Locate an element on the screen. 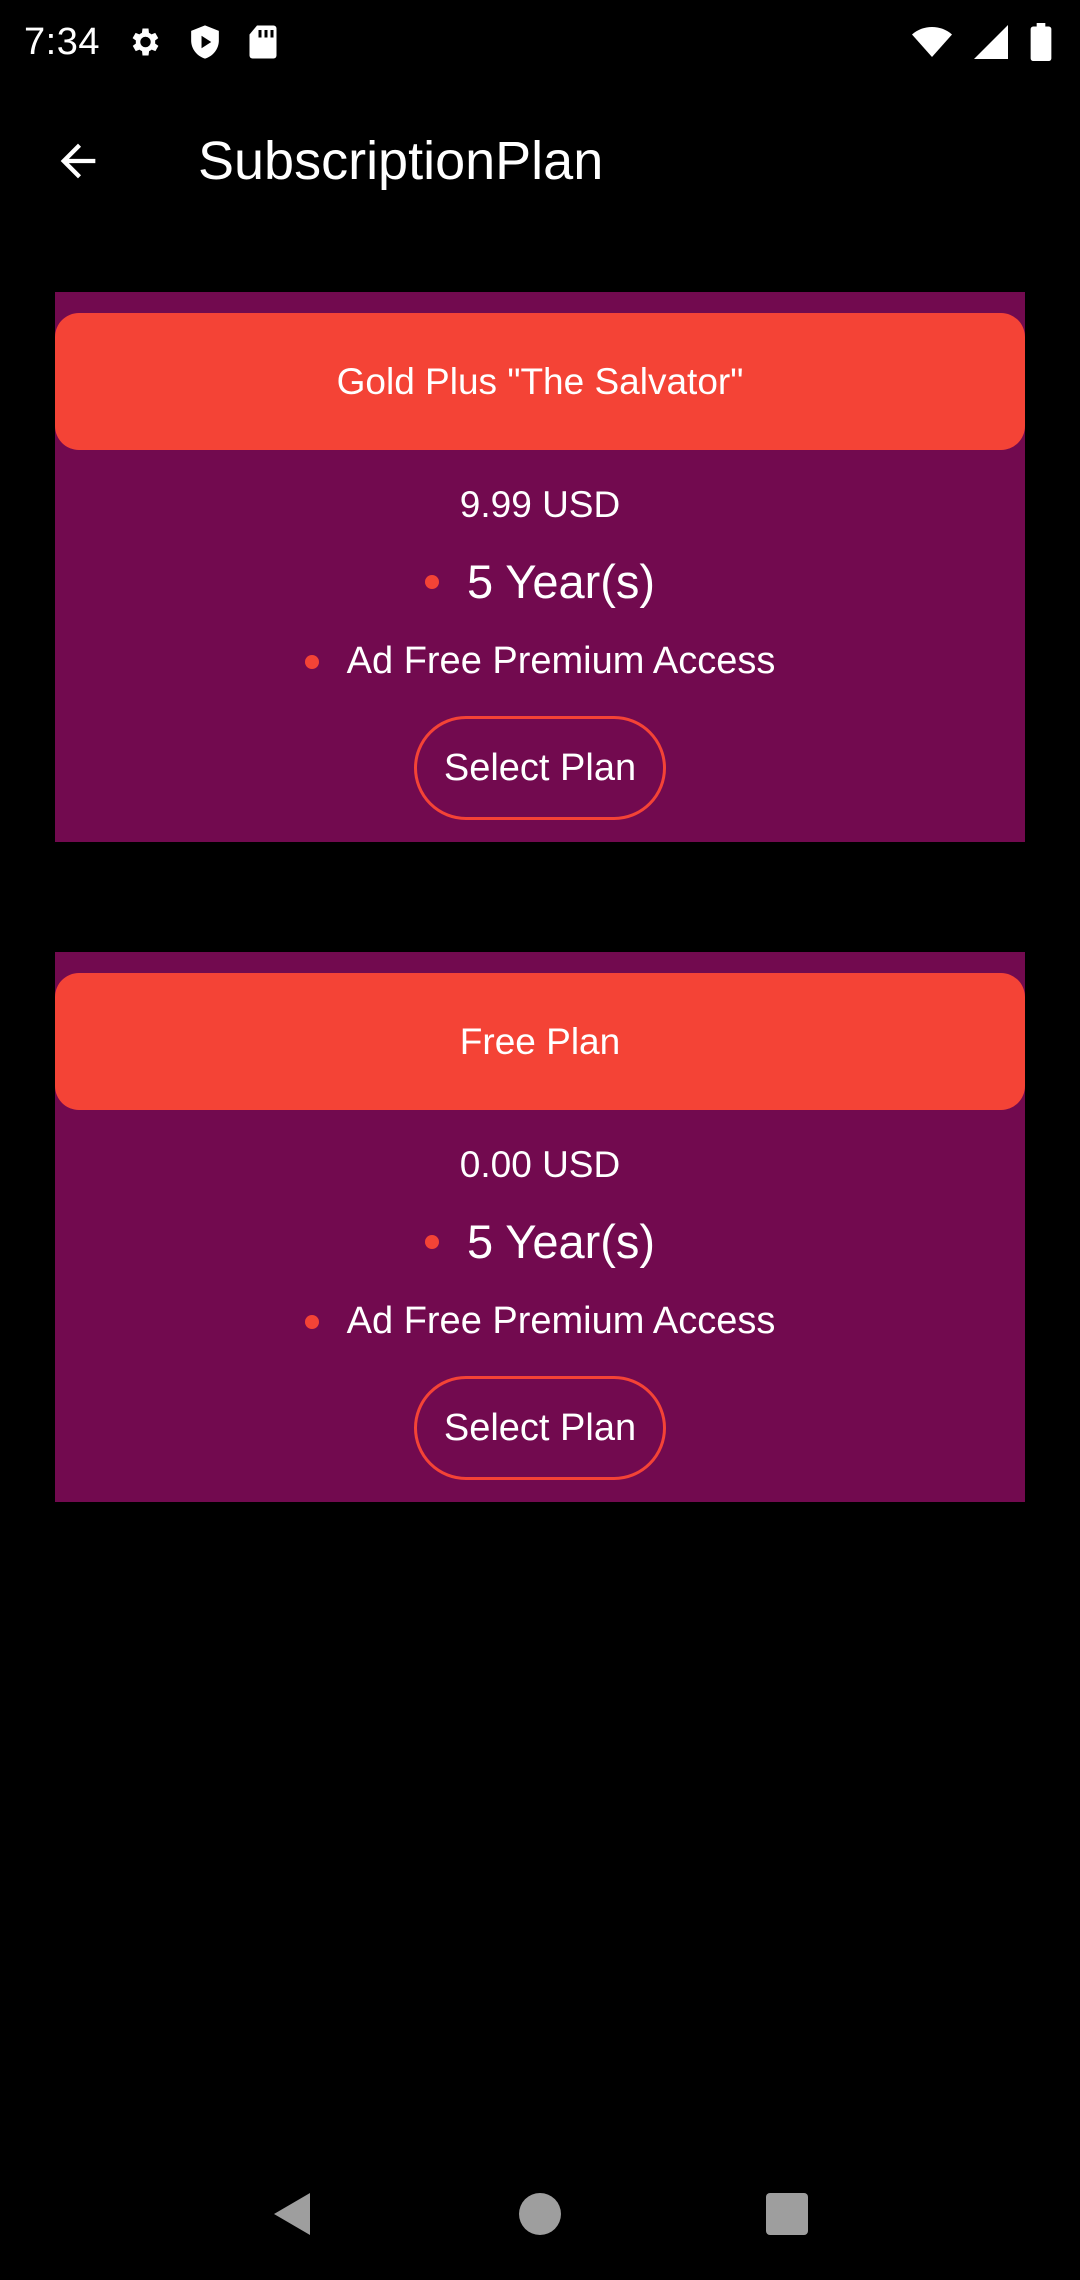  home-circle-icon is located at coordinates (539, 2214).